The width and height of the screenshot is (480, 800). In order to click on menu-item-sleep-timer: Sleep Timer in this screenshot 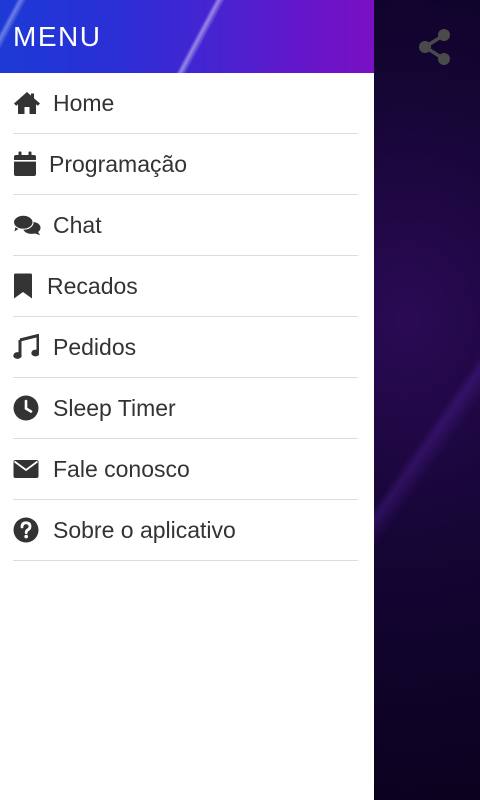, I will do `click(185, 408)`.